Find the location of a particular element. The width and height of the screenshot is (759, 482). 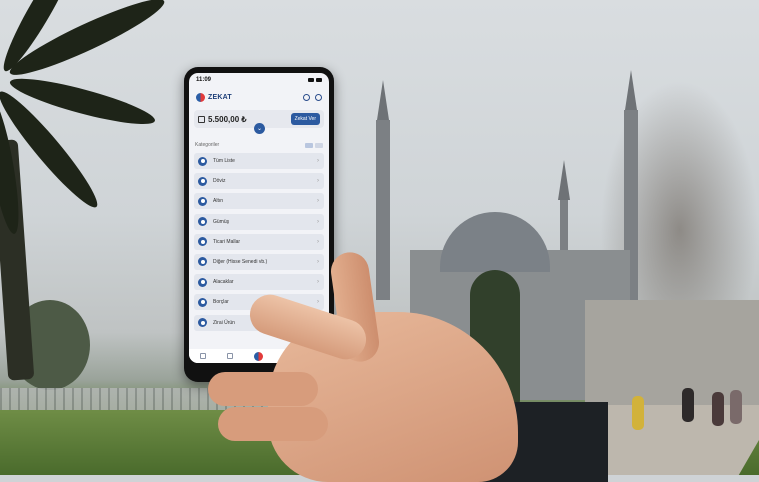

list-item: Tüm Liste › is located at coordinates (259, 161).